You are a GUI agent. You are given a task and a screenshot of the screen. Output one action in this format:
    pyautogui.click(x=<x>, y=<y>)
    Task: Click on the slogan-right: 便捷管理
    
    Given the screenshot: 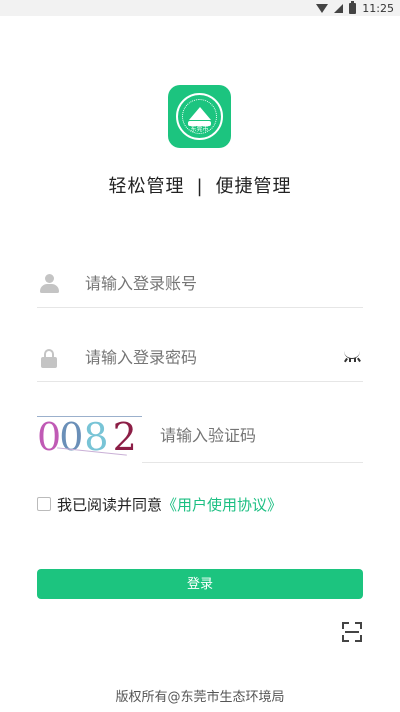 What is the action you would take?
    pyautogui.click(x=253, y=186)
    